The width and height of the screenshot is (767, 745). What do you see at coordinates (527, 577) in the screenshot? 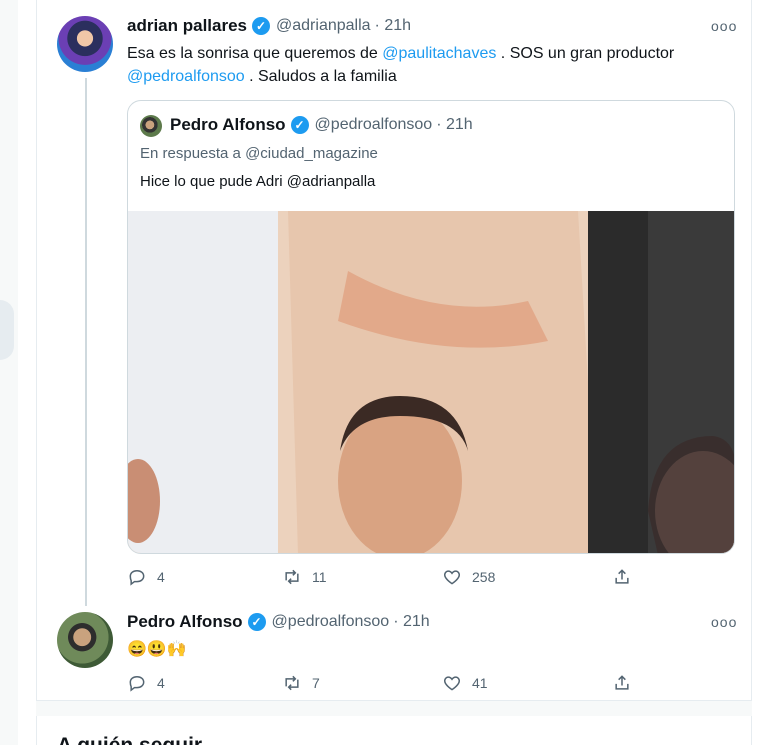
I see `like-button: 258` at bounding box center [527, 577].